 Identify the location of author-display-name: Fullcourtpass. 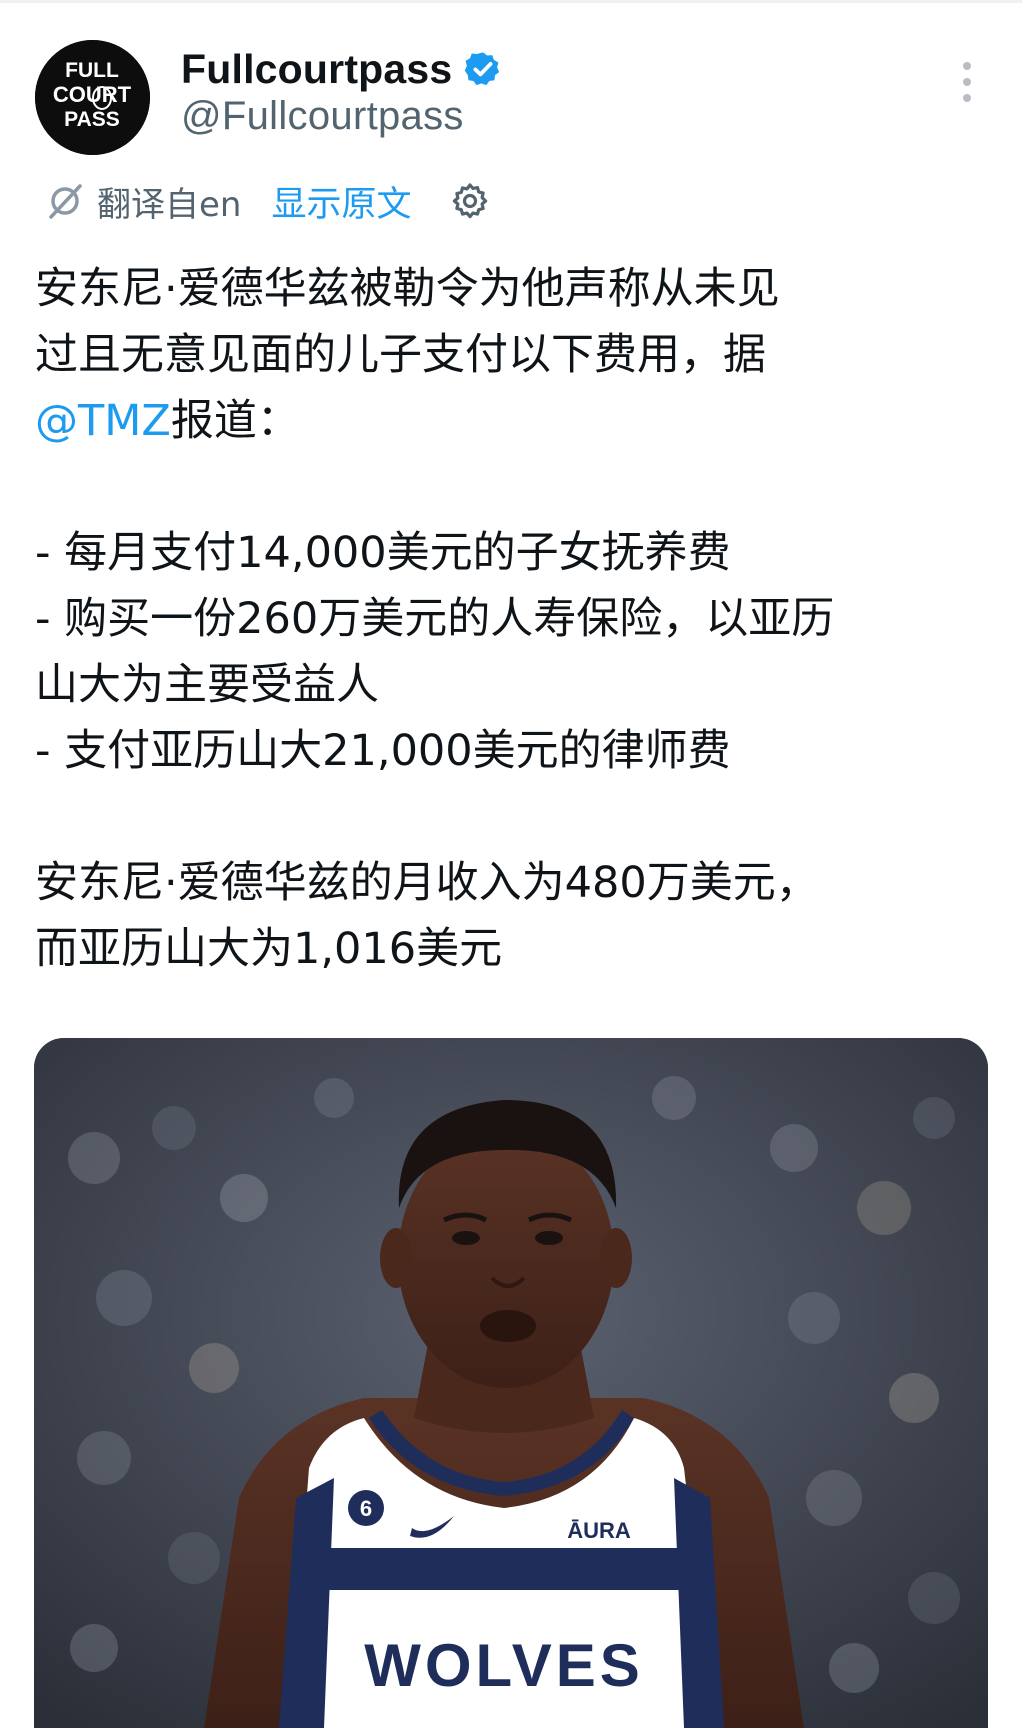
(316, 69).